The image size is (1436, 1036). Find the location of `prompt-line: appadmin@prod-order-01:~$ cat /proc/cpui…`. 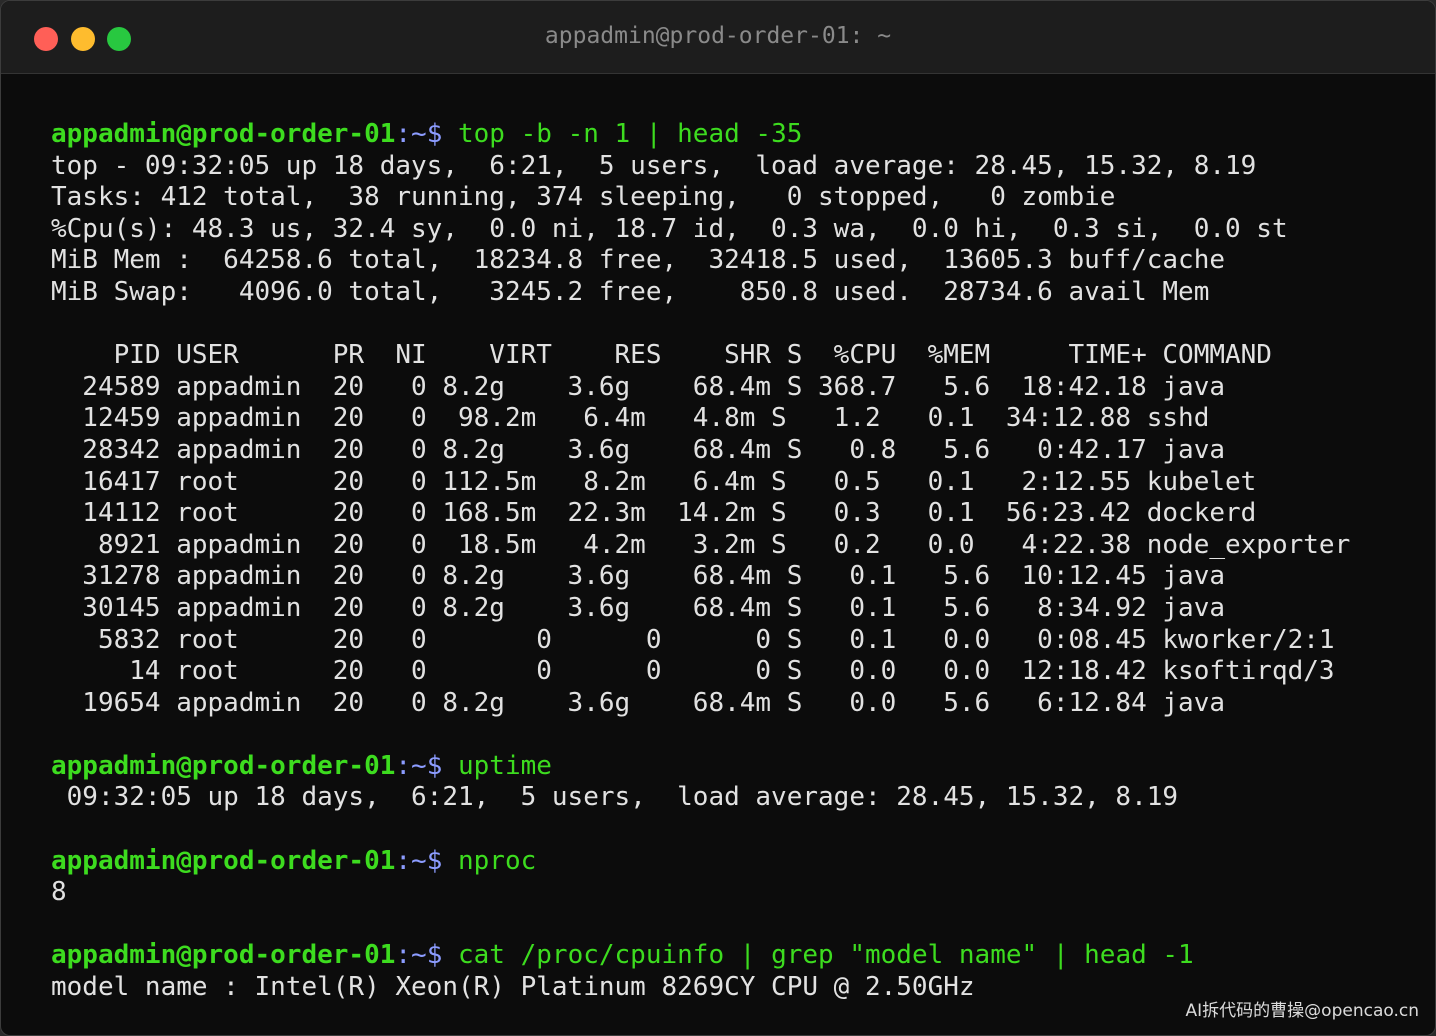

prompt-line: appadmin@prod-order-01:~$ cat /proc/cpui… is located at coordinates (736, 956).